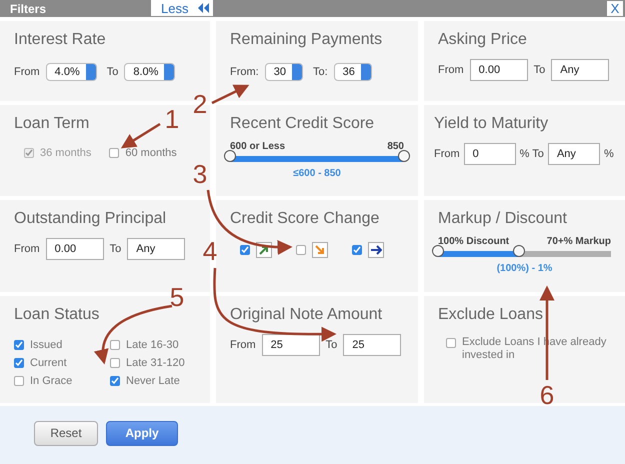 The width and height of the screenshot is (625, 464). What do you see at coordinates (153, 381) in the screenshot?
I see `checkbox-label: Never Late` at bounding box center [153, 381].